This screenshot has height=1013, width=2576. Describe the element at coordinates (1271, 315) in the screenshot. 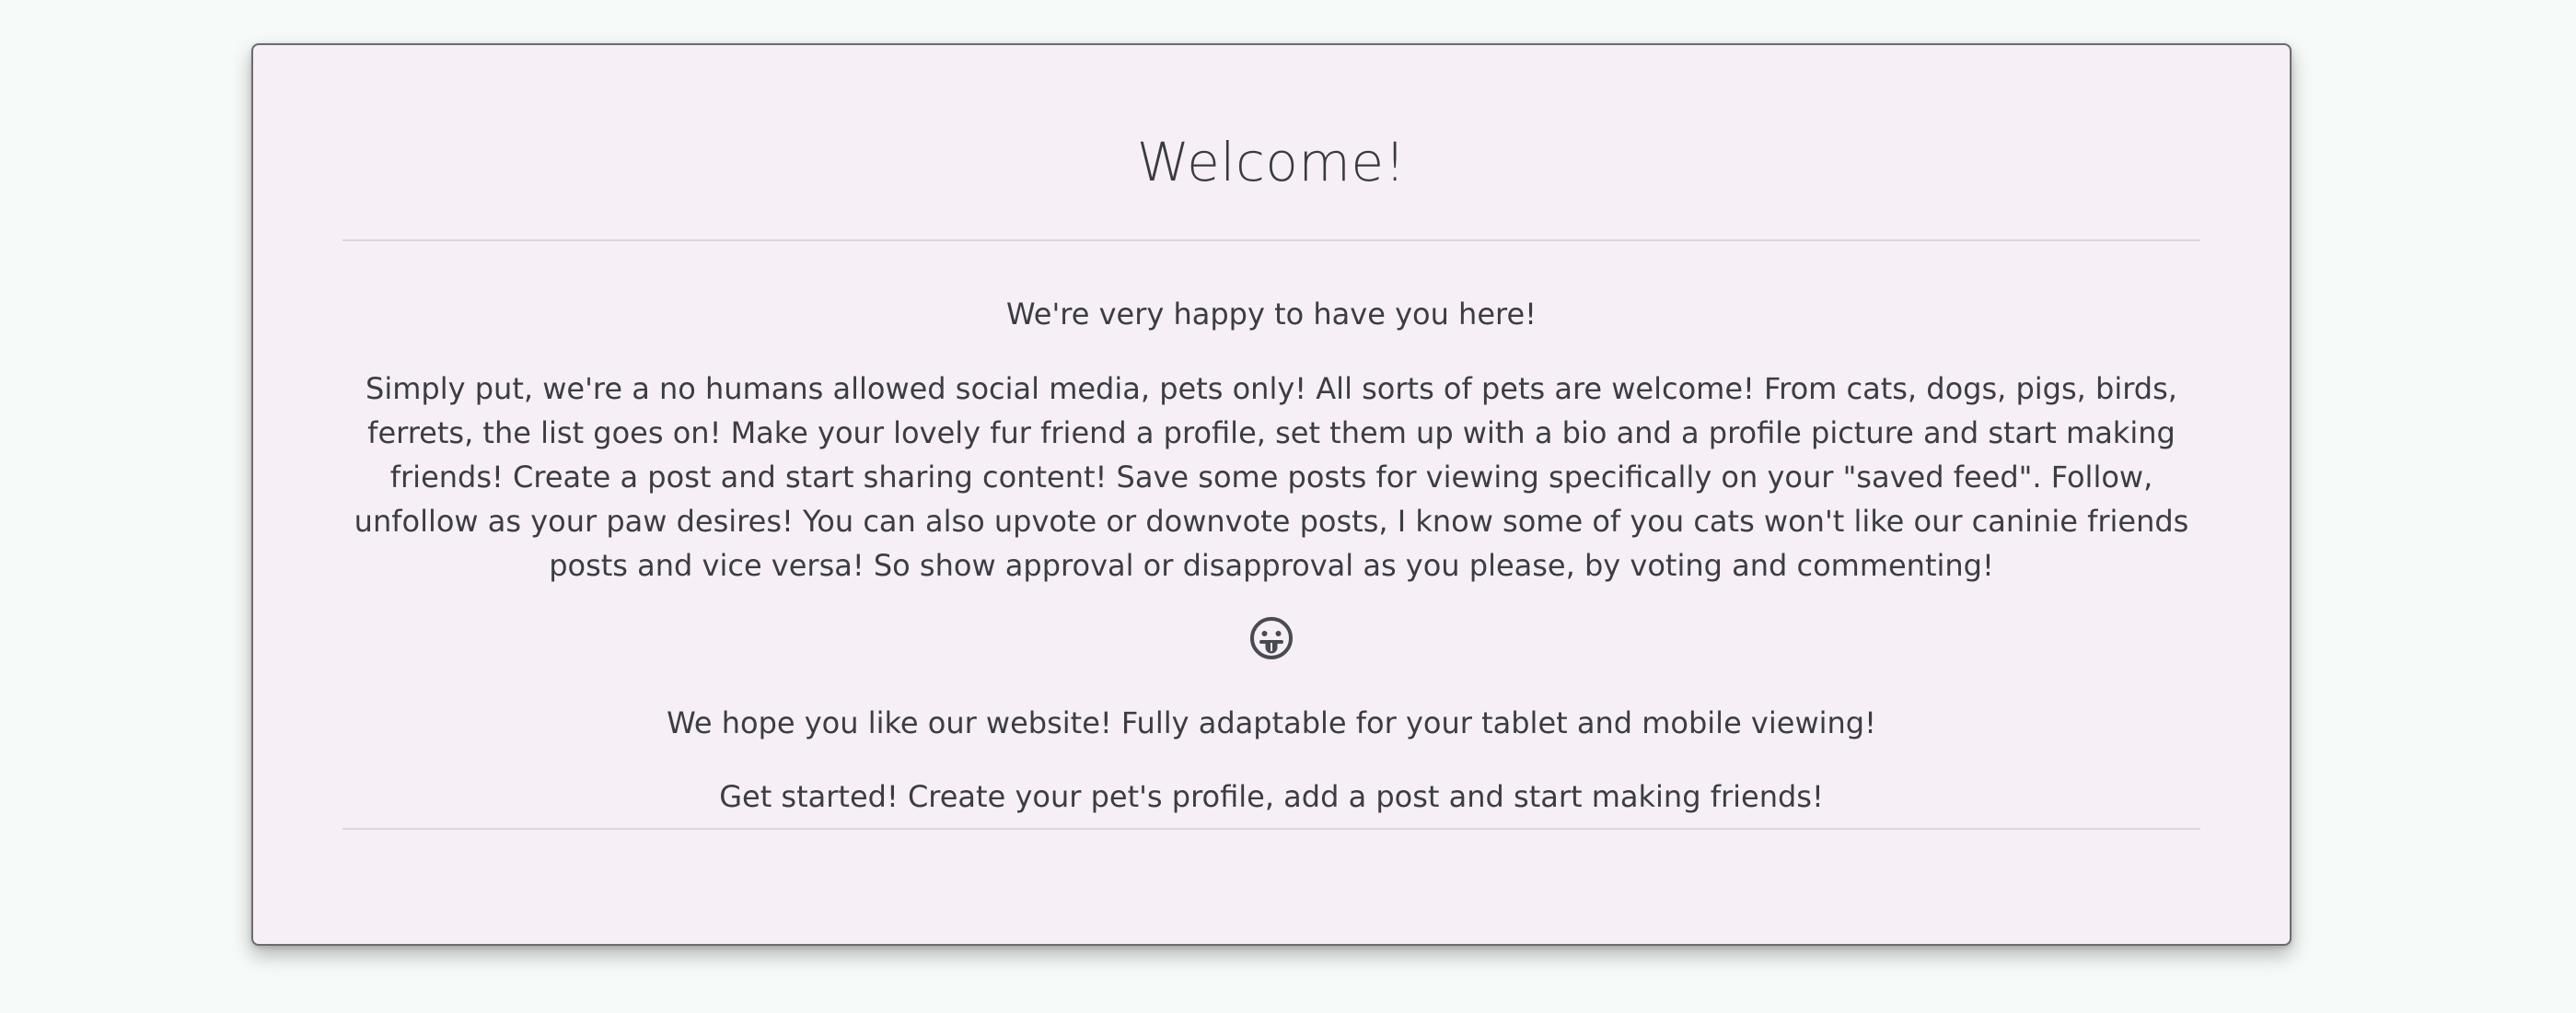

I see `welcome-lead: We're very happy to have you here!` at that location.